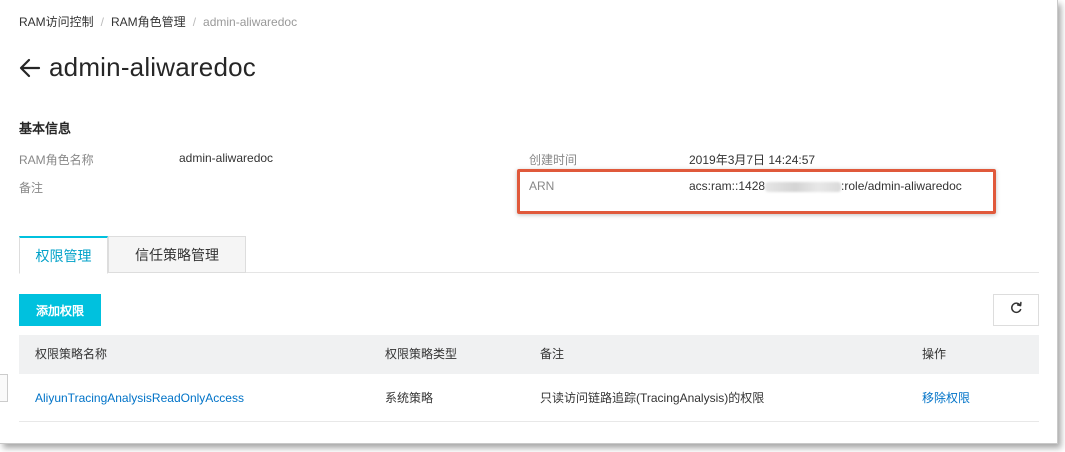 The width and height of the screenshot is (1065, 452). Describe the element at coordinates (529, 354) in the screenshot. I see `table-header: 权限策略名称 权限策略类型 备注 操作` at that location.